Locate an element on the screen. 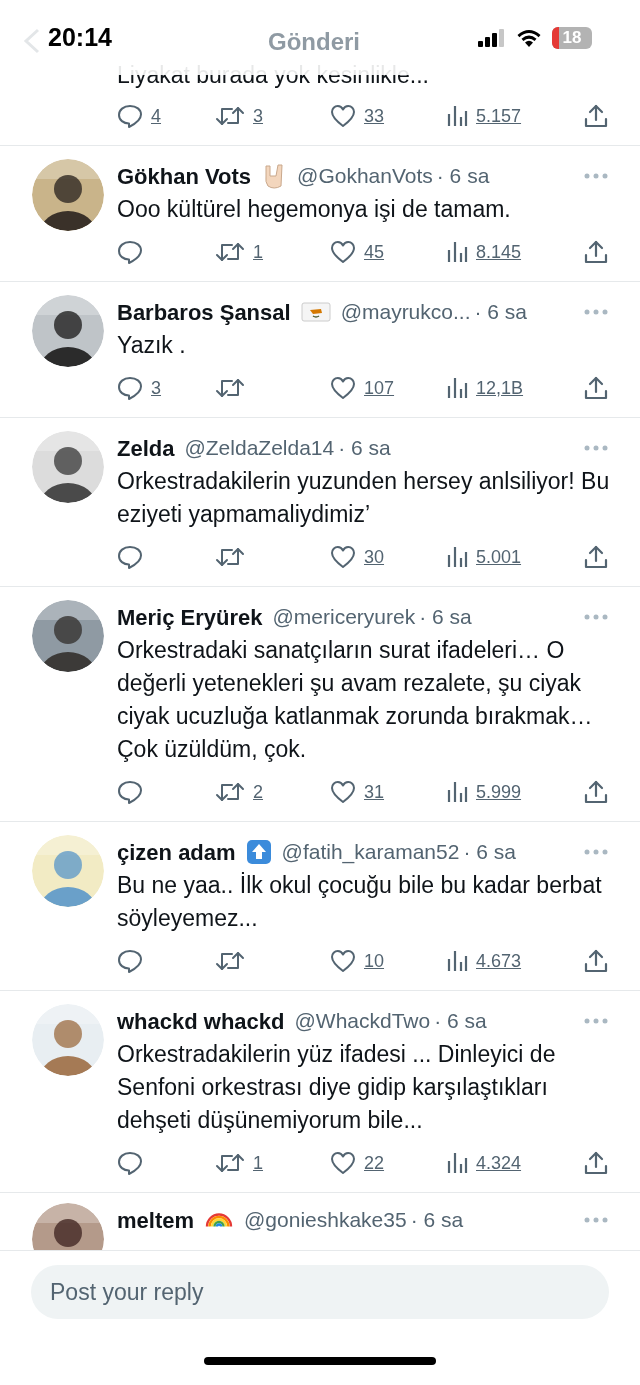  user-name: Barbaros Şansal is located at coordinates (204, 312).